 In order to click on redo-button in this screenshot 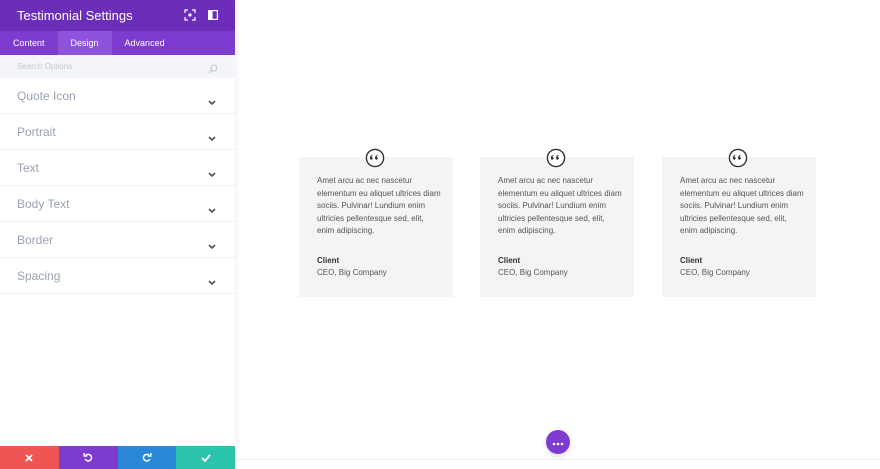, I will do `click(147, 457)`.